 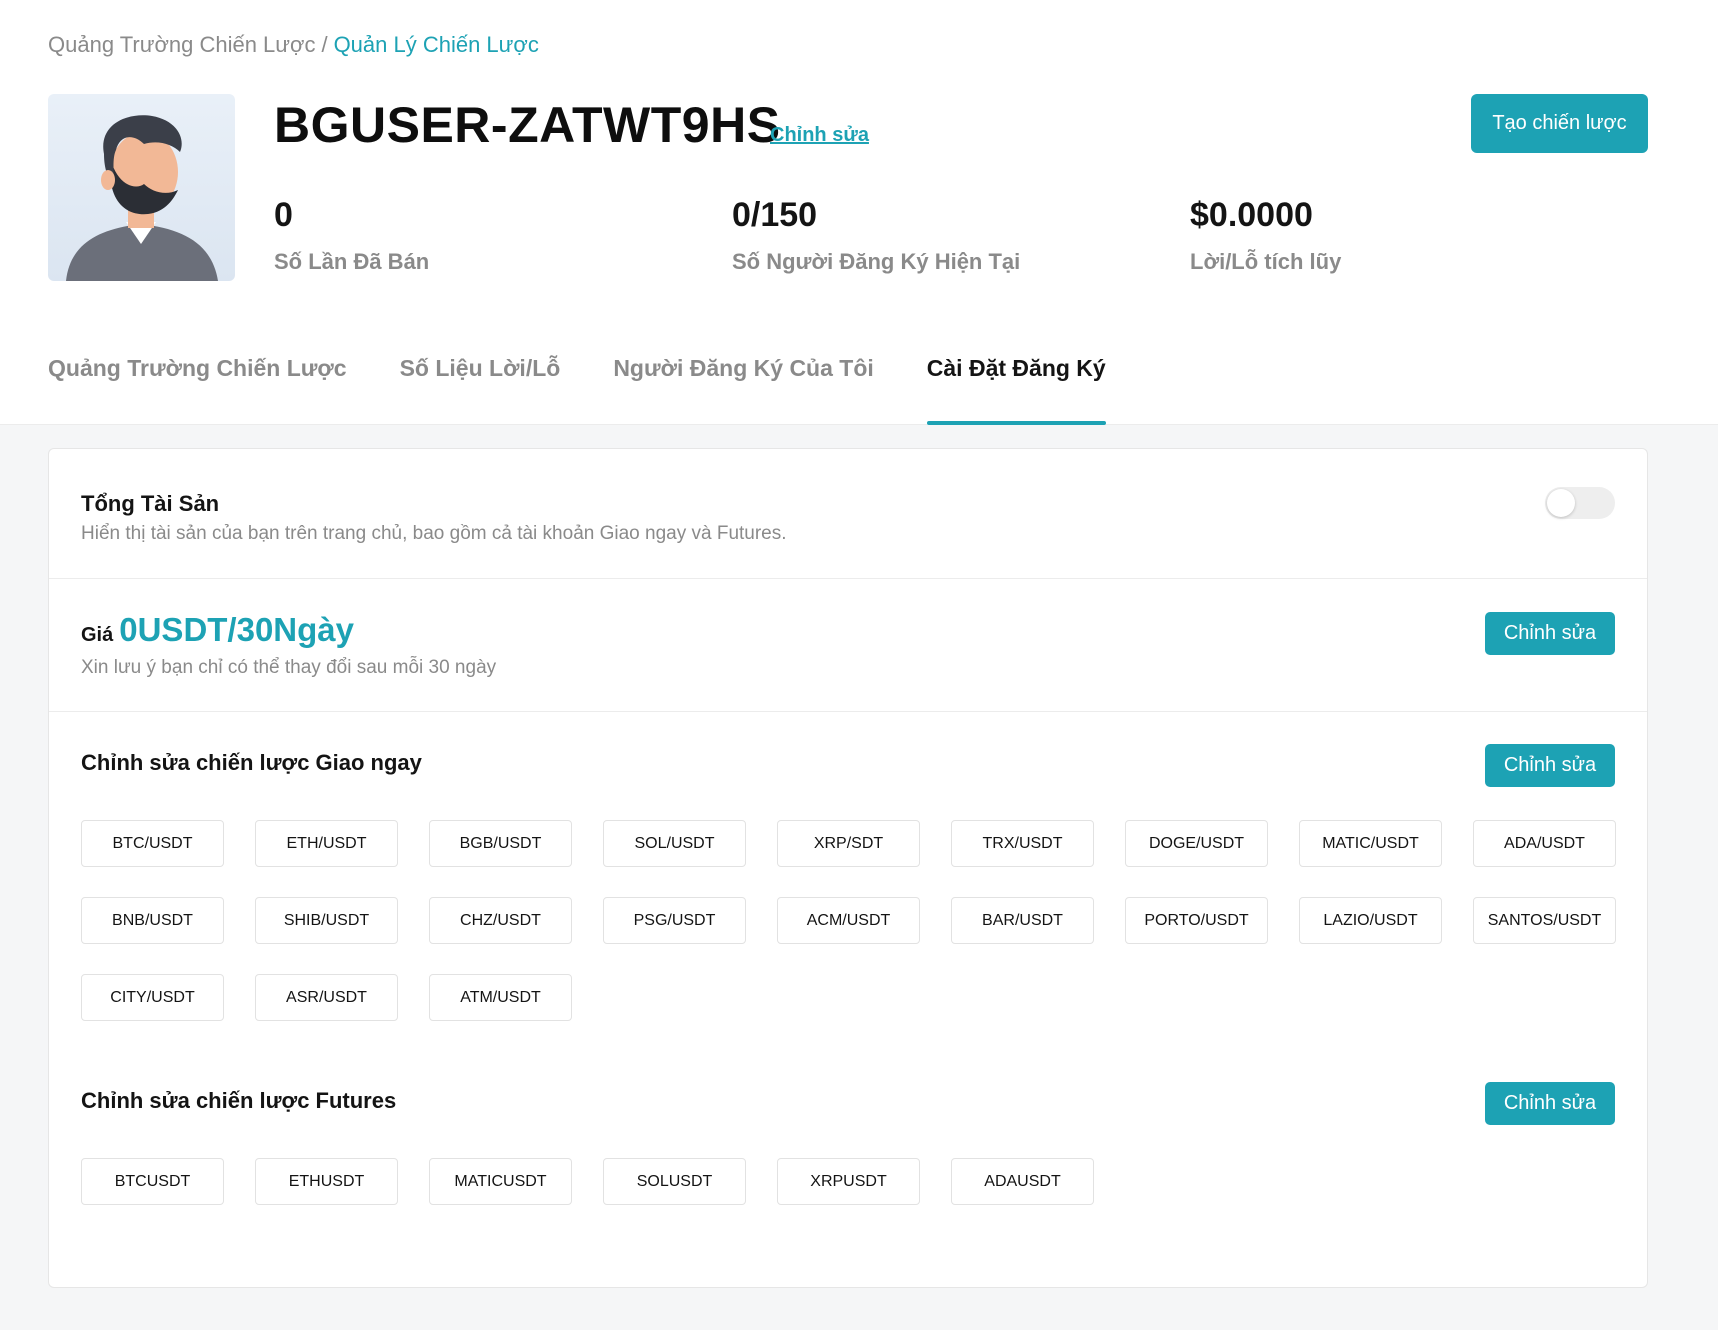 I want to click on stat-subscribers: 0/150 Số Người Đăng Ký Hiện Tại, so click(x=876, y=235).